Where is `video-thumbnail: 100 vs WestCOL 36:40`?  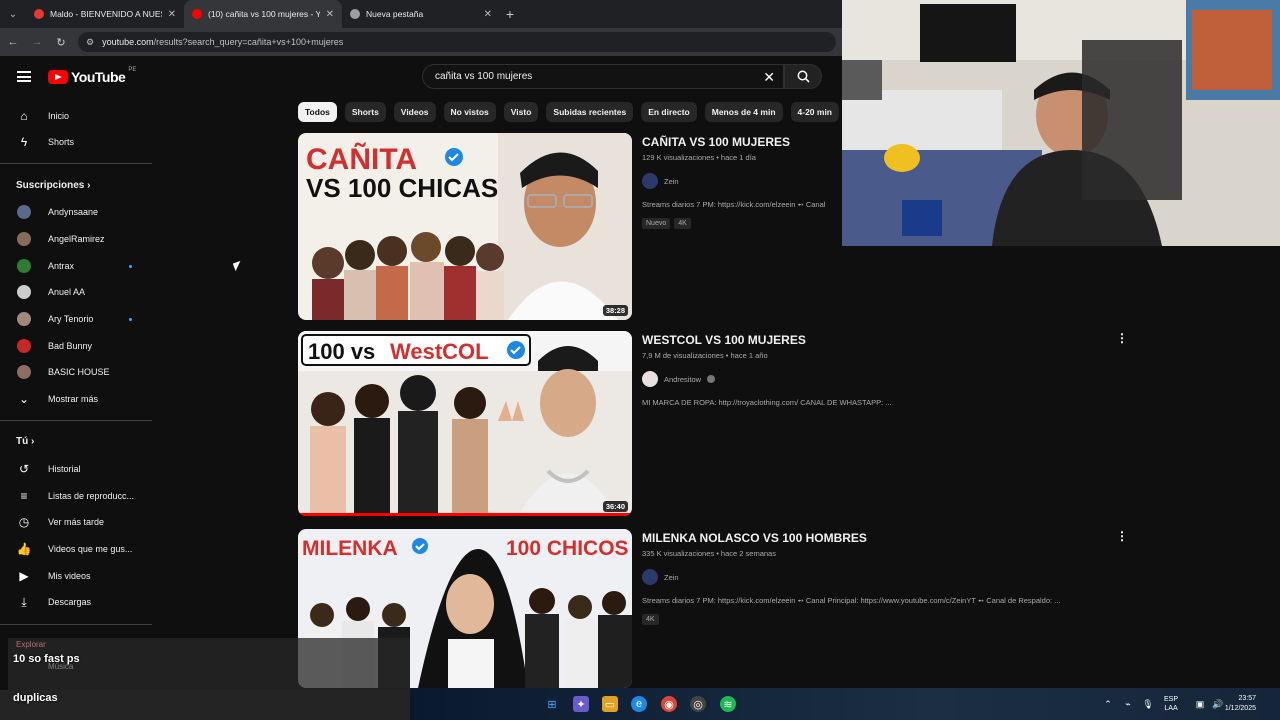
video-thumbnail: 100 vs WestCOL 36:40 is located at coordinates (465, 423).